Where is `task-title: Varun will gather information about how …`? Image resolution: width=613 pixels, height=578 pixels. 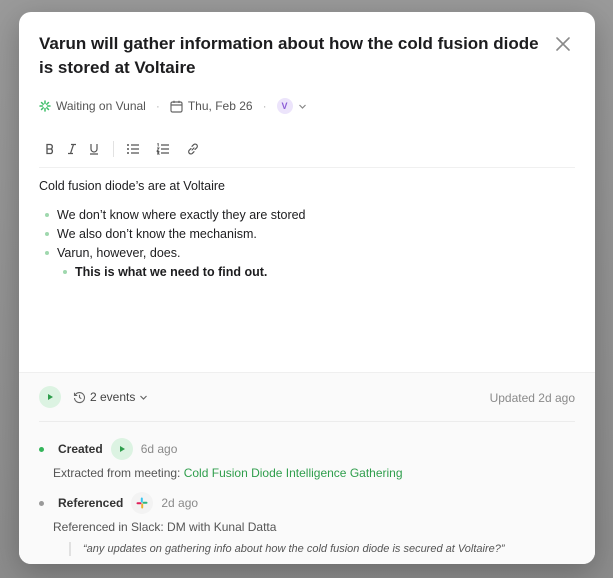
task-title: Varun will gather information about how … is located at coordinates (289, 55).